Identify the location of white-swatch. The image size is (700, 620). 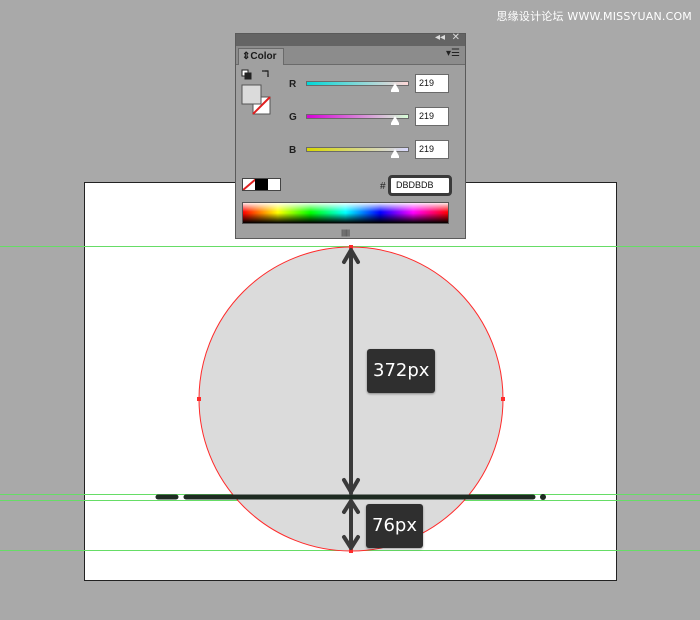
(273, 184).